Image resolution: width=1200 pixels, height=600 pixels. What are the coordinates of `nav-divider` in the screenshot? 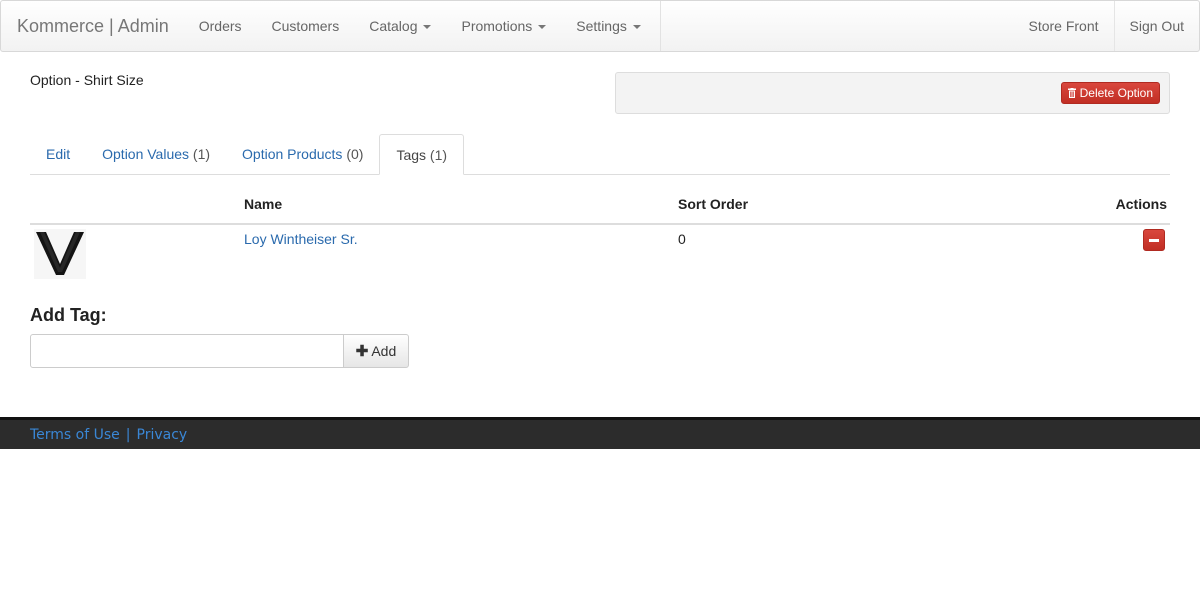 It's located at (660, 26).